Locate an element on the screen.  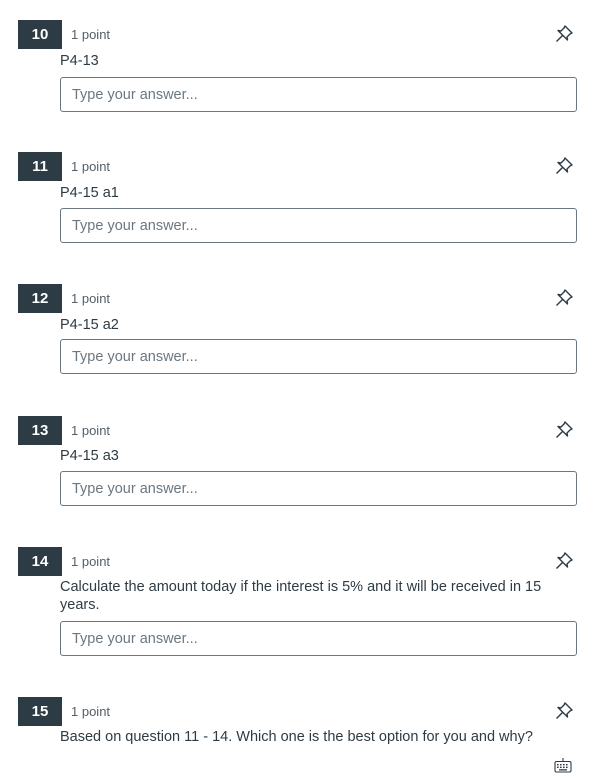
question-number: 15 is located at coordinates (40, 711).